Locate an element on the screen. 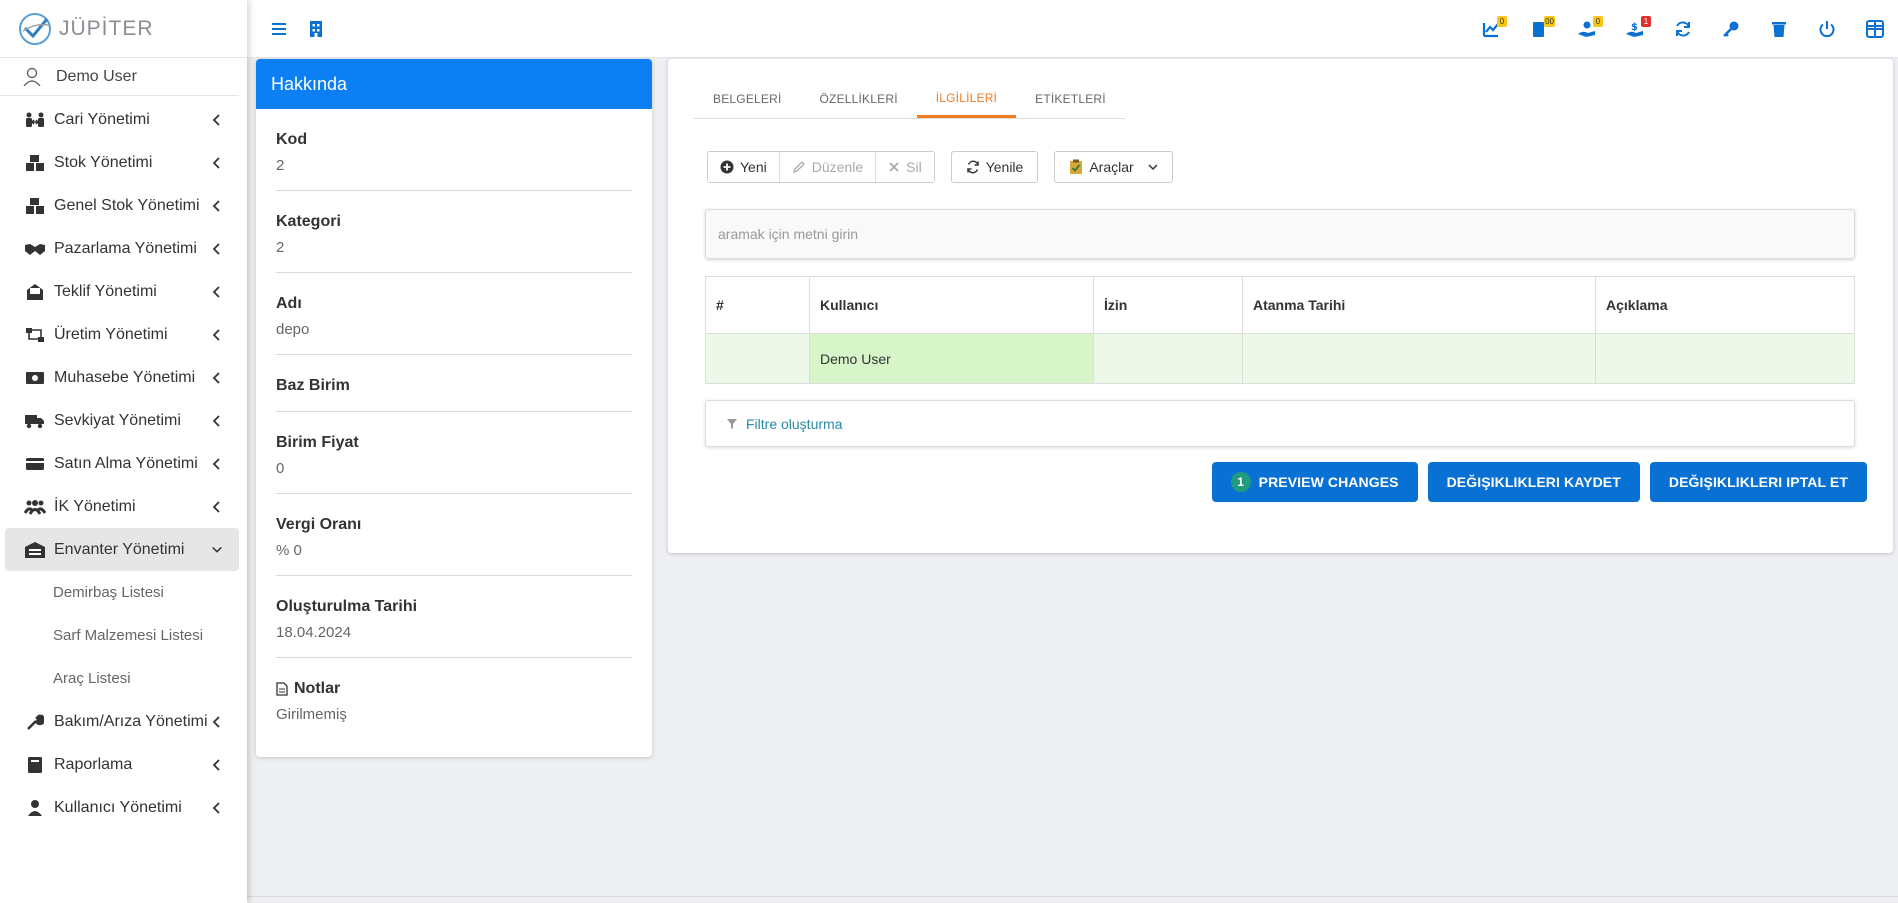  chevron-down-icon is located at coordinates (217, 549).